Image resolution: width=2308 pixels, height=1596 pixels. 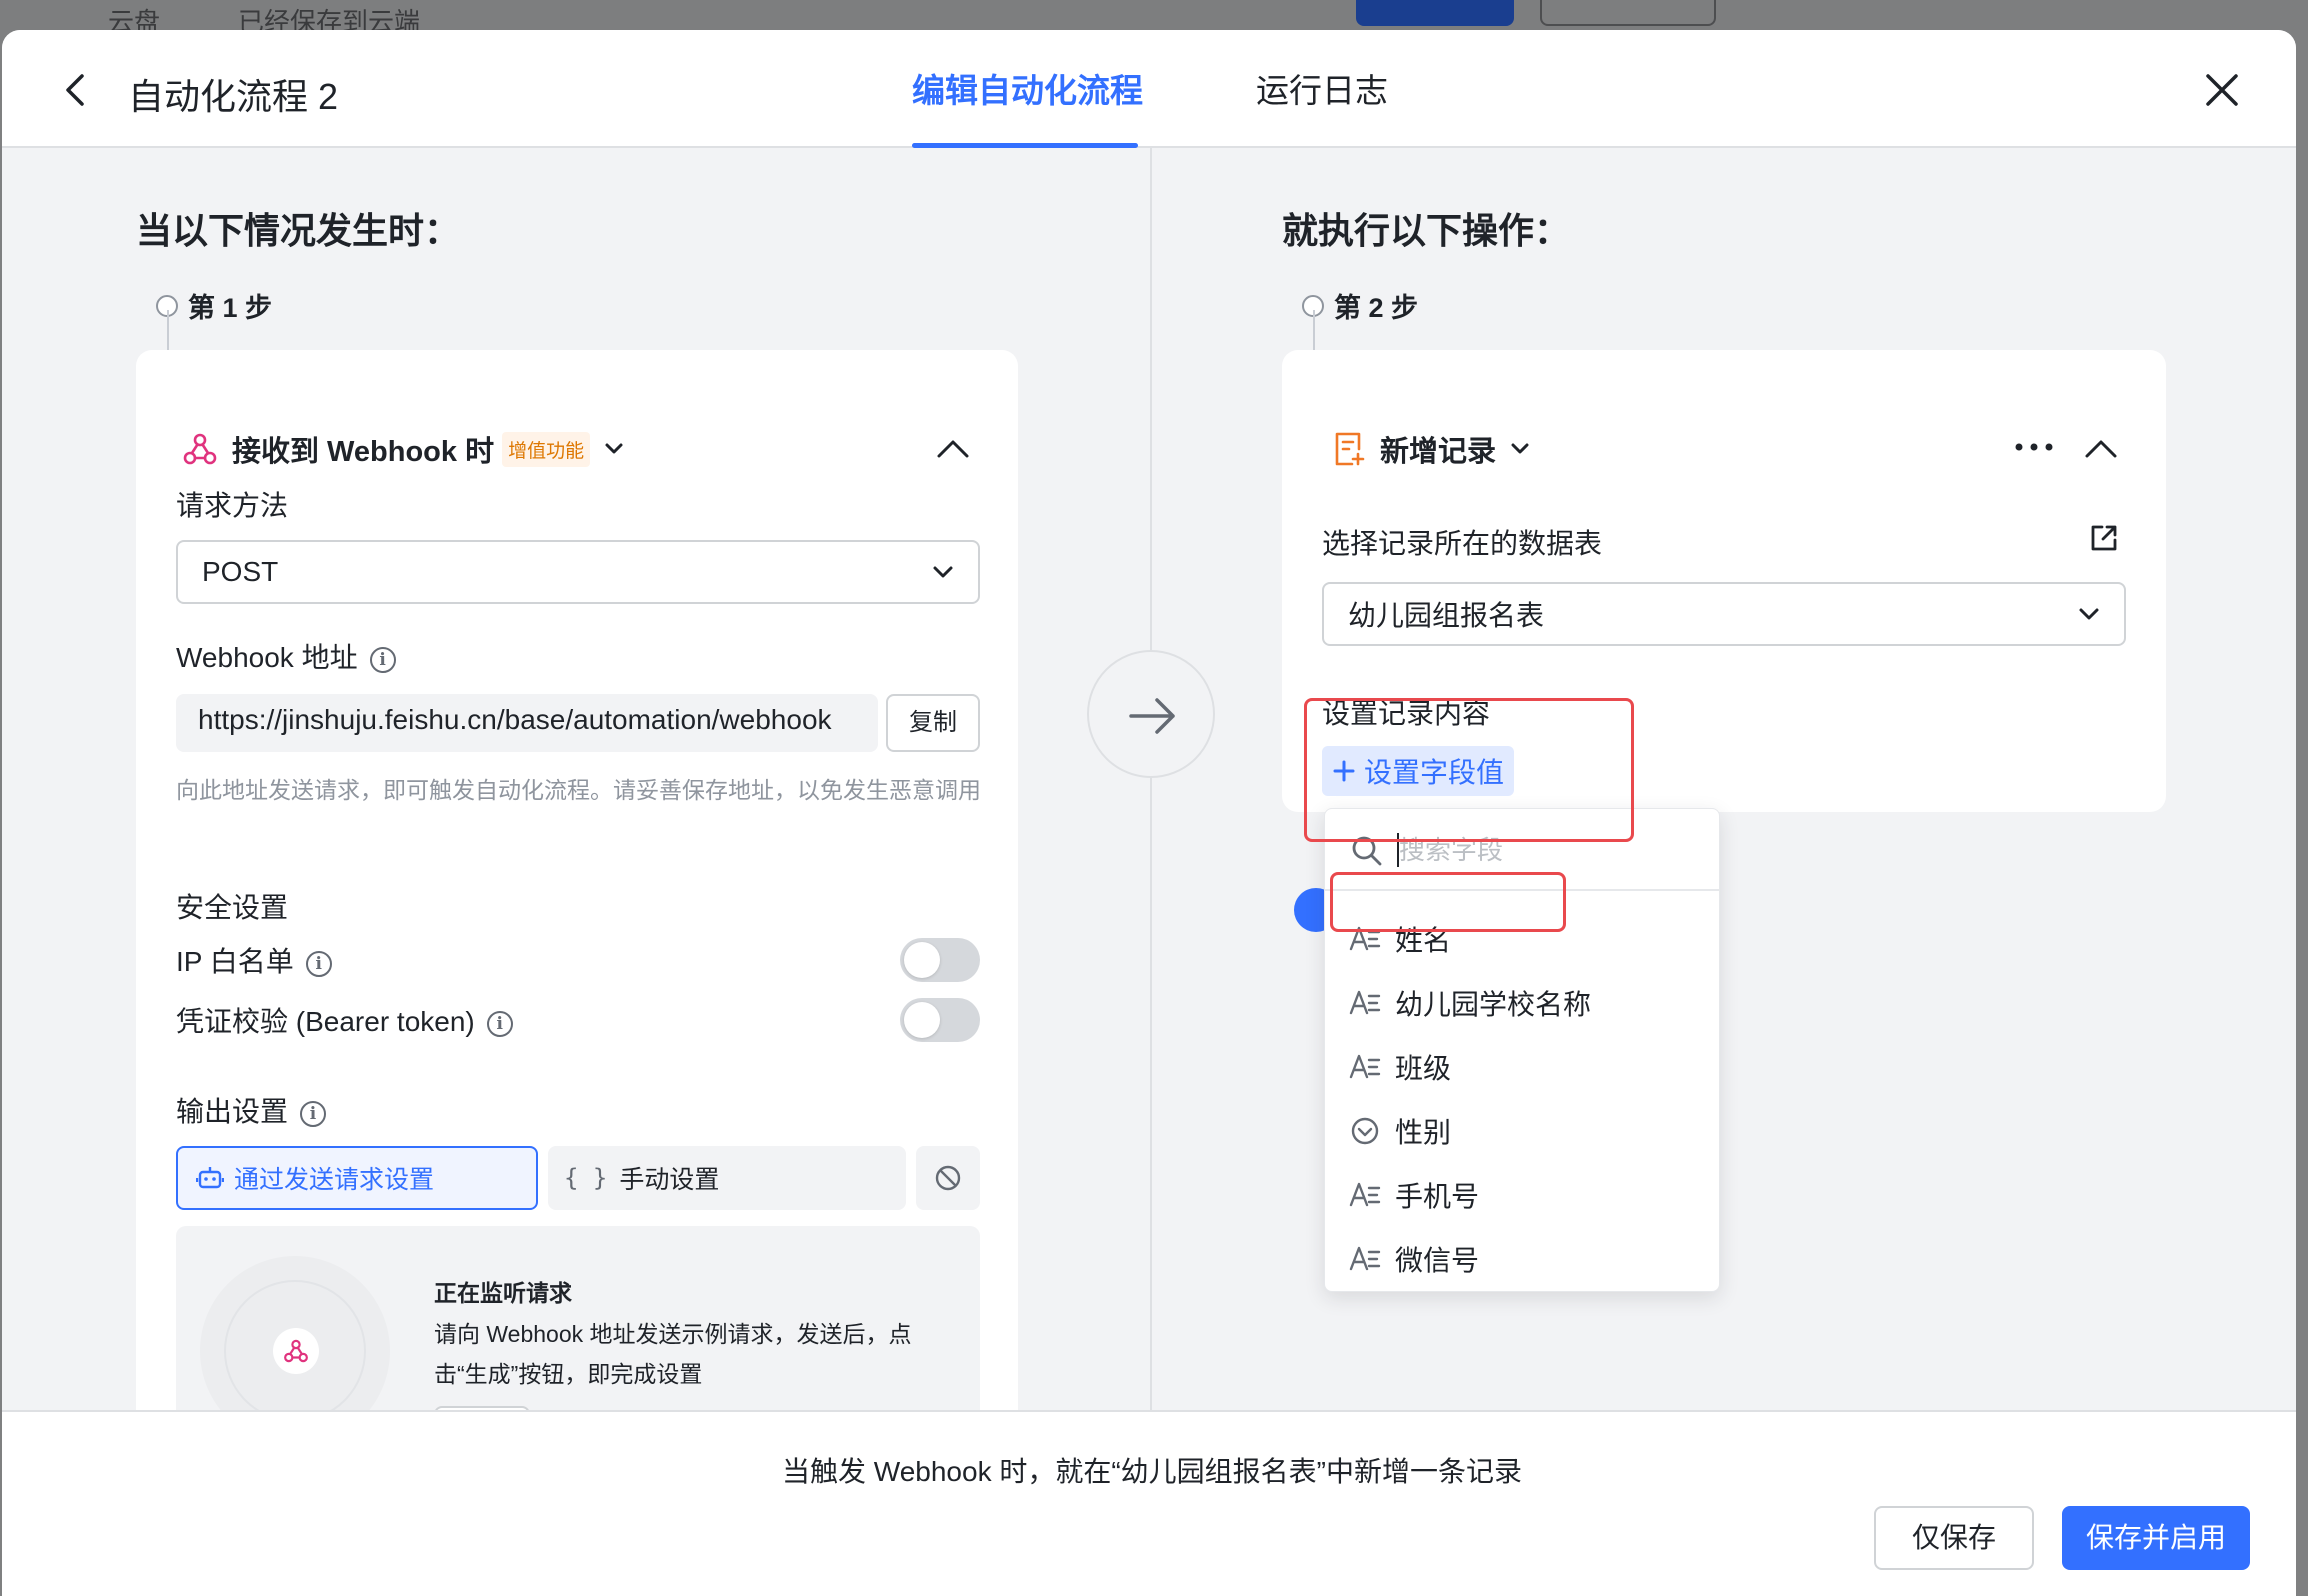 I want to click on table-select-label: 选择记录所在的数据表, so click(x=1462, y=543).